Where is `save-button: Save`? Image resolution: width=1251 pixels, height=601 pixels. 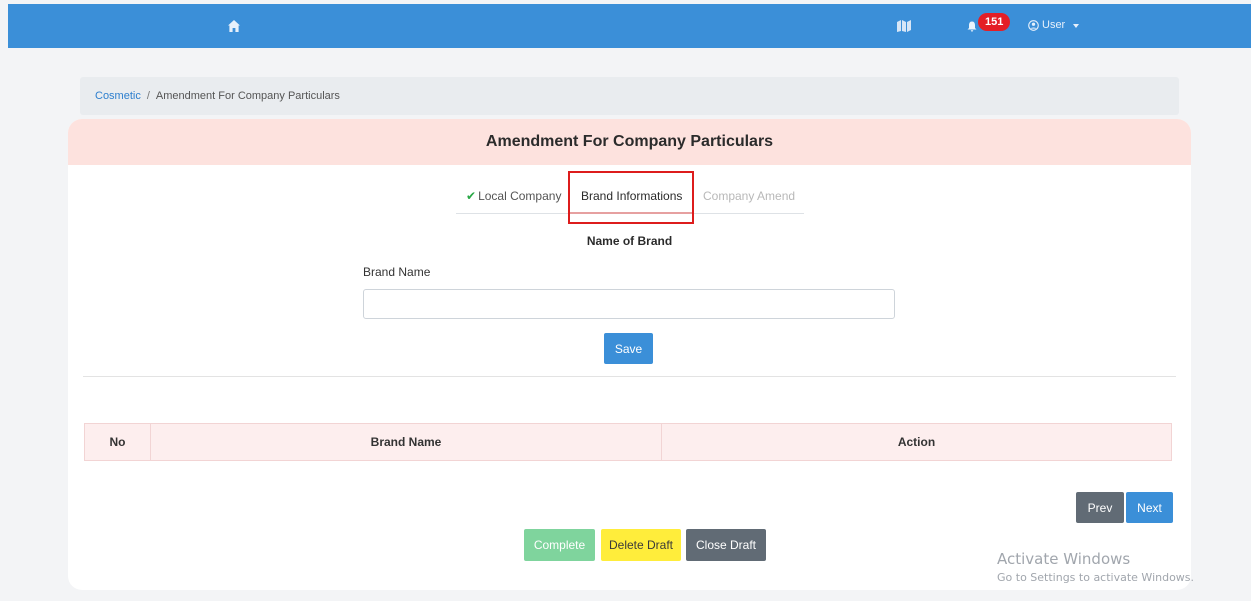
save-button: Save is located at coordinates (628, 348).